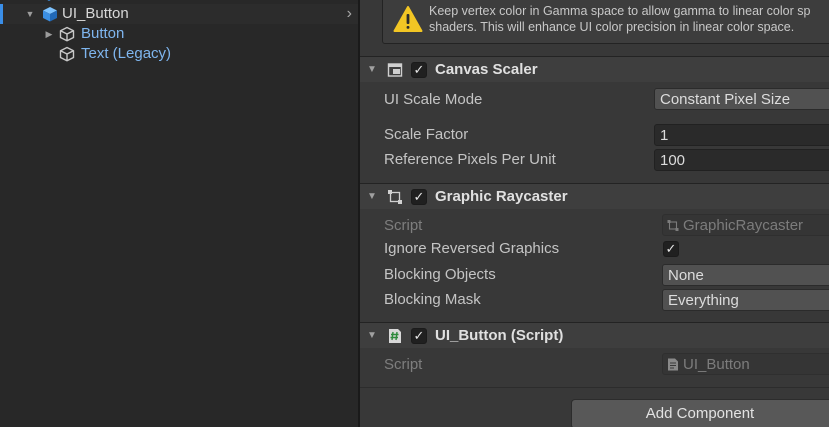  Describe the element at coordinates (432, 299) in the screenshot. I see `blocking-mask-label: Blocking Mask` at that location.